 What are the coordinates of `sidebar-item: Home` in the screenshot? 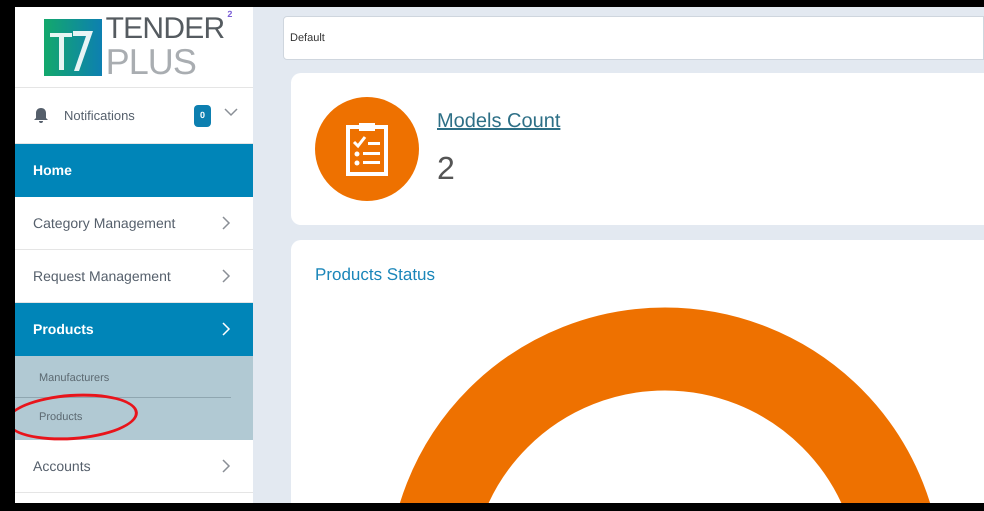 It's located at (134, 170).